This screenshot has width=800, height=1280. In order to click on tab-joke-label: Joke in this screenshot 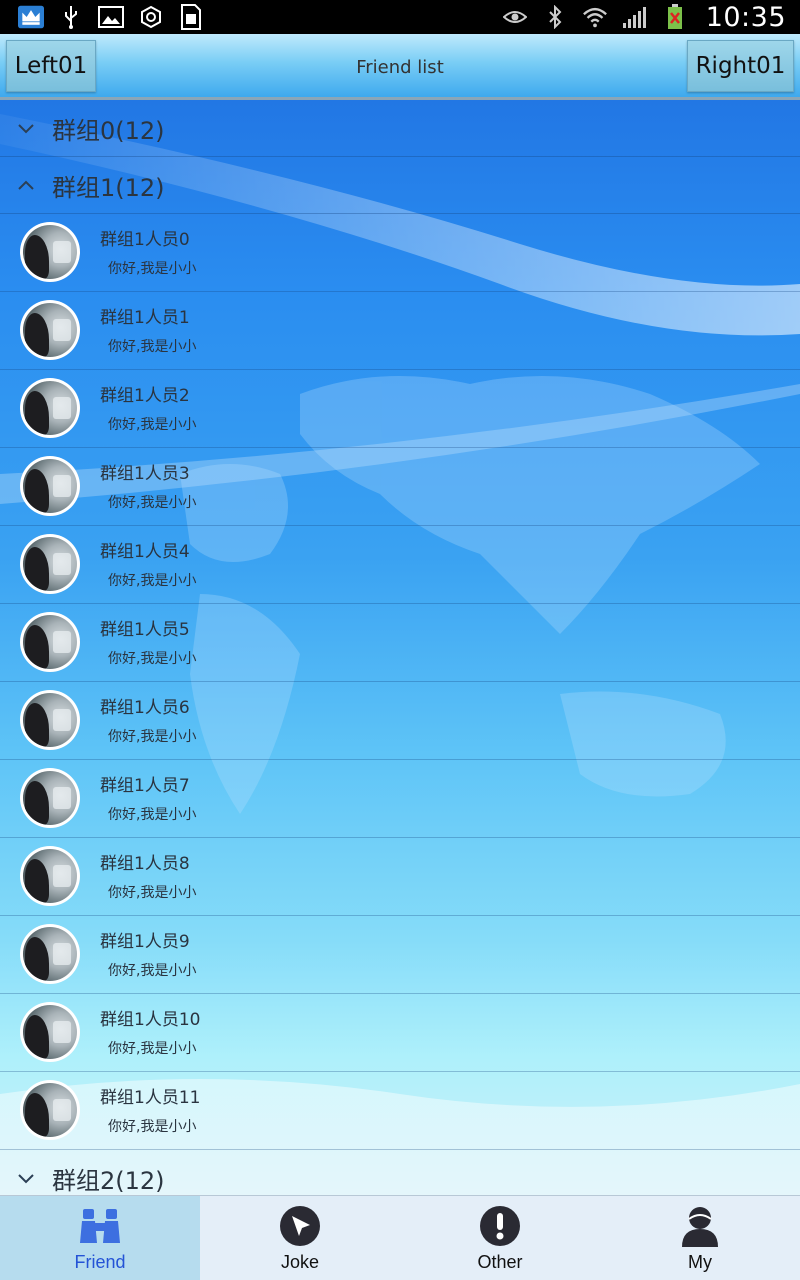, I will do `click(300, 1262)`.